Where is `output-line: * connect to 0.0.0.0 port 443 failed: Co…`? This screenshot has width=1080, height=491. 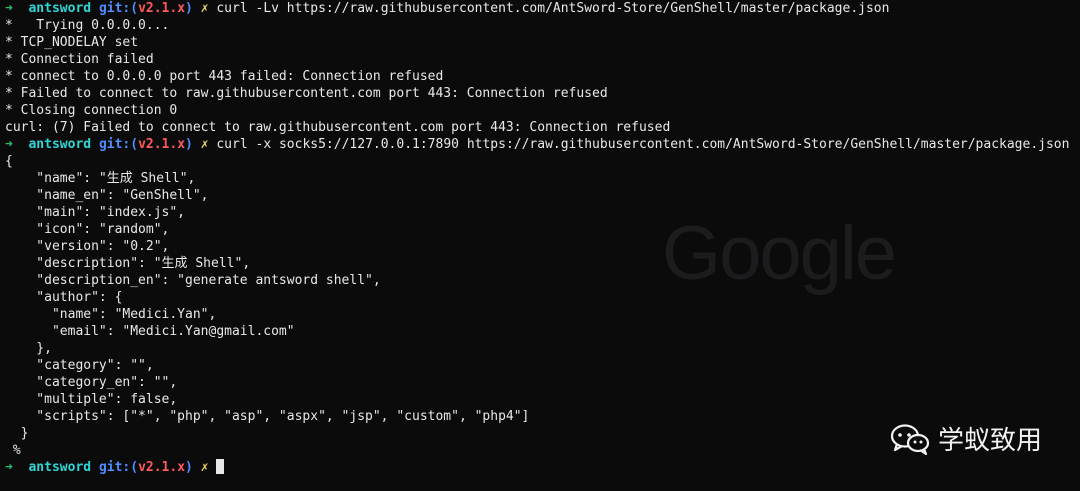
output-line: * connect to 0.0.0.0 port 443 failed: Co… is located at coordinates (224, 76).